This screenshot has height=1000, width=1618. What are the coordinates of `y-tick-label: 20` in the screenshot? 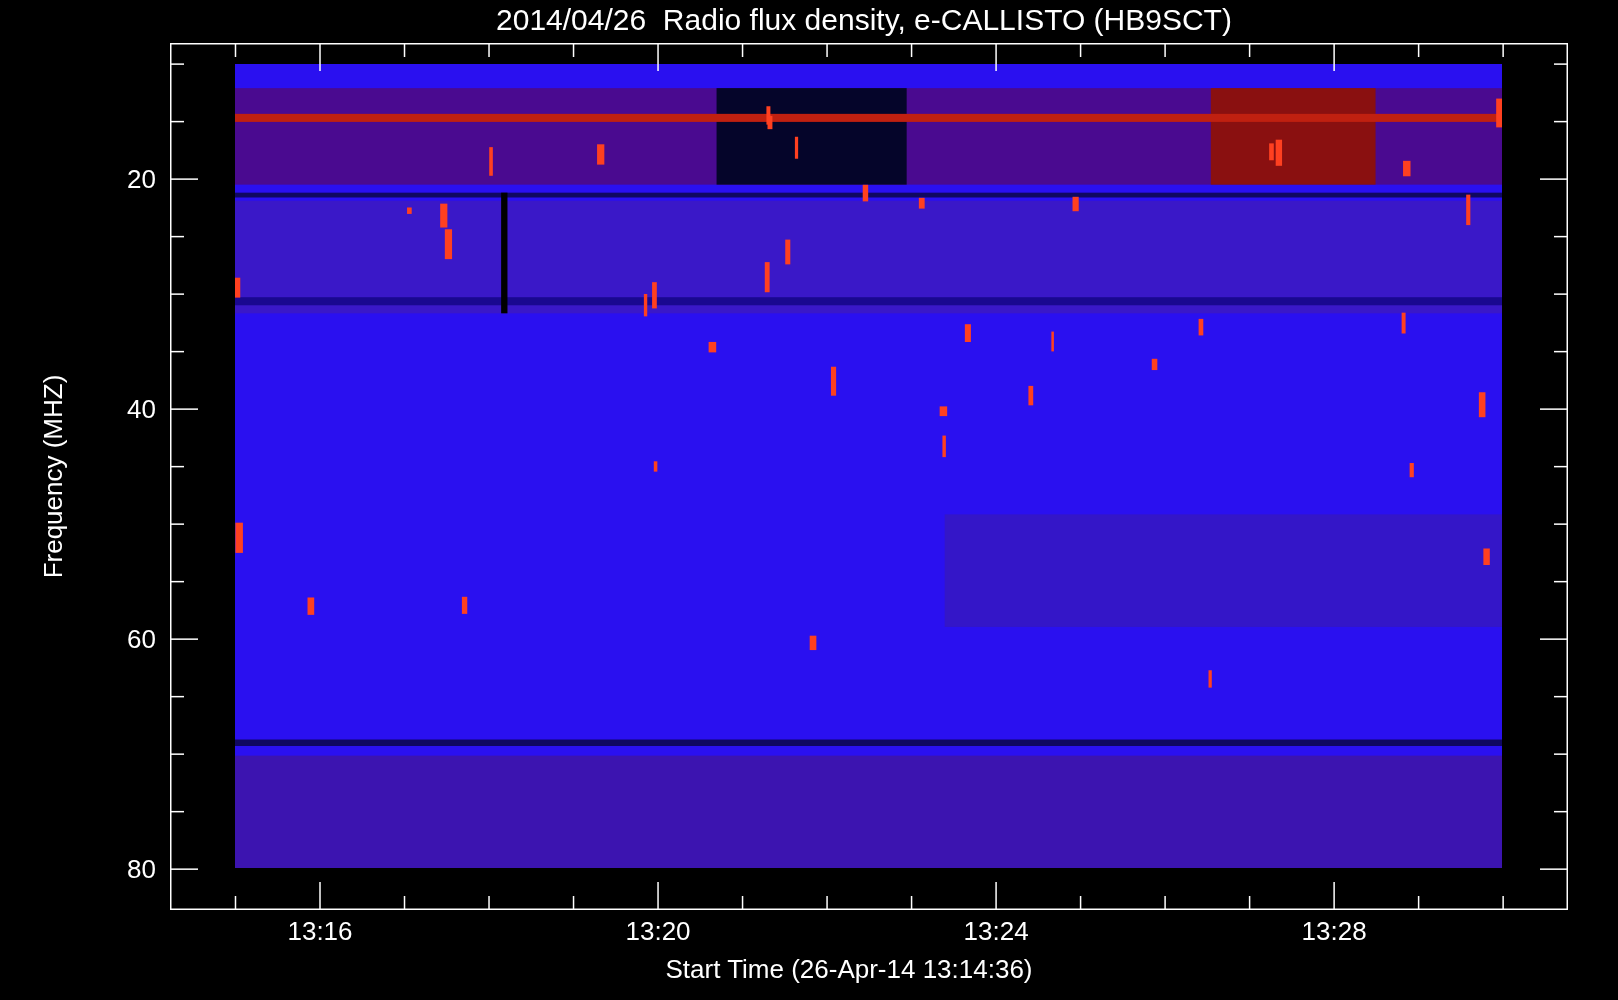 It's located at (141, 179).